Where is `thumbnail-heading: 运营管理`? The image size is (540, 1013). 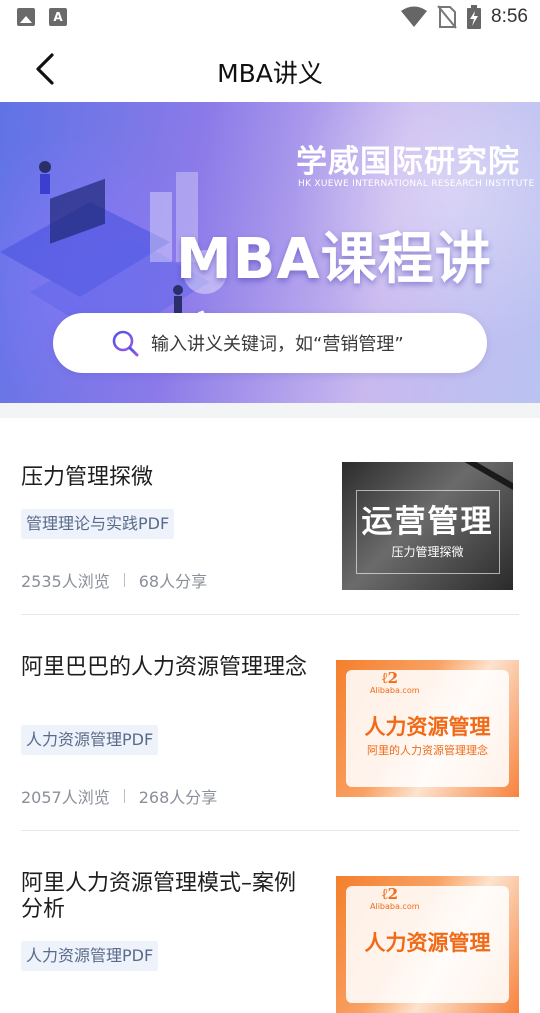 thumbnail-heading: 运营管理 is located at coordinates (427, 522).